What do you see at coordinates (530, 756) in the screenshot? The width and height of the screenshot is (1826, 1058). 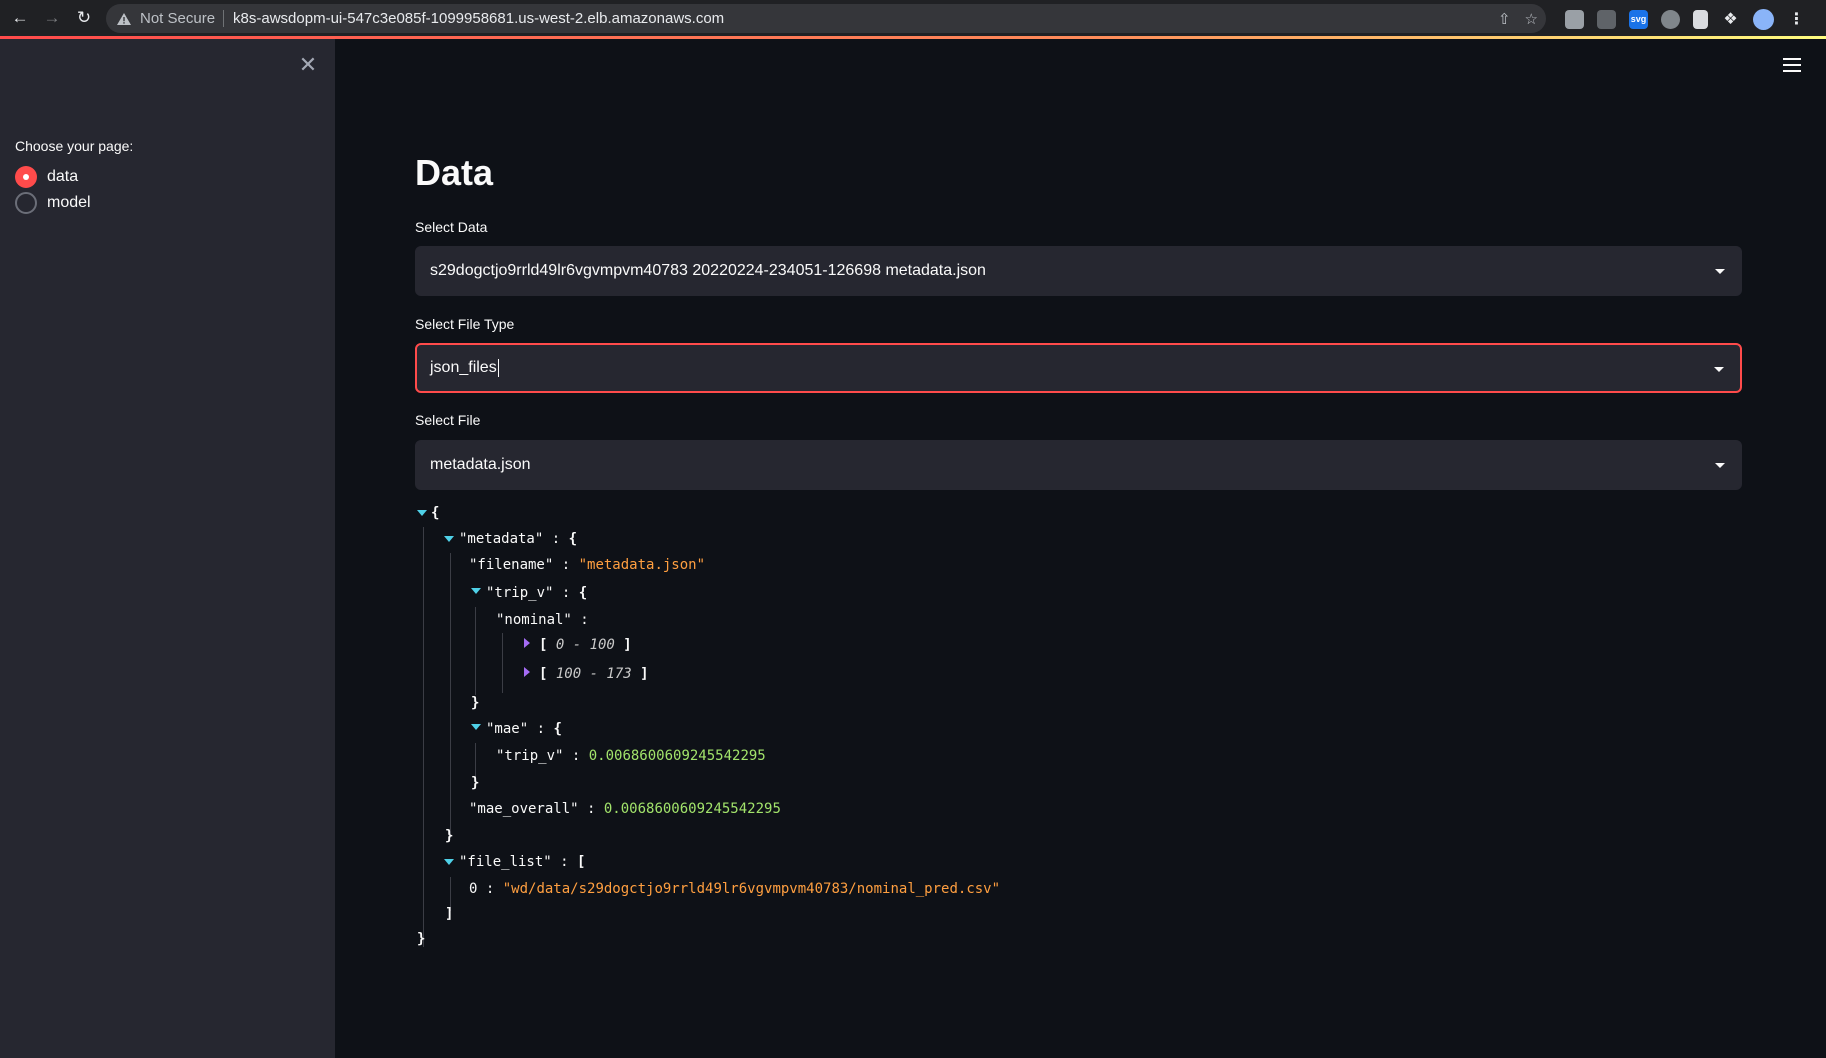 I see `json-key-mae-trip-v: "trip_v"` at bounding box center [530, 756].